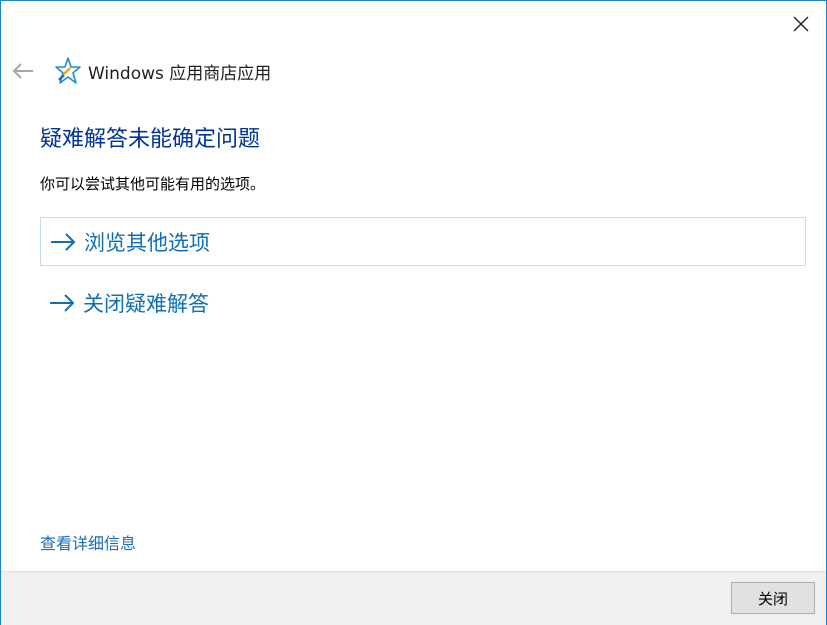 The height and width of the screenshot is (625, 827). I want to click on page-subtext: 你可以尝试其他可能有用的选项。, so click(153, 184).